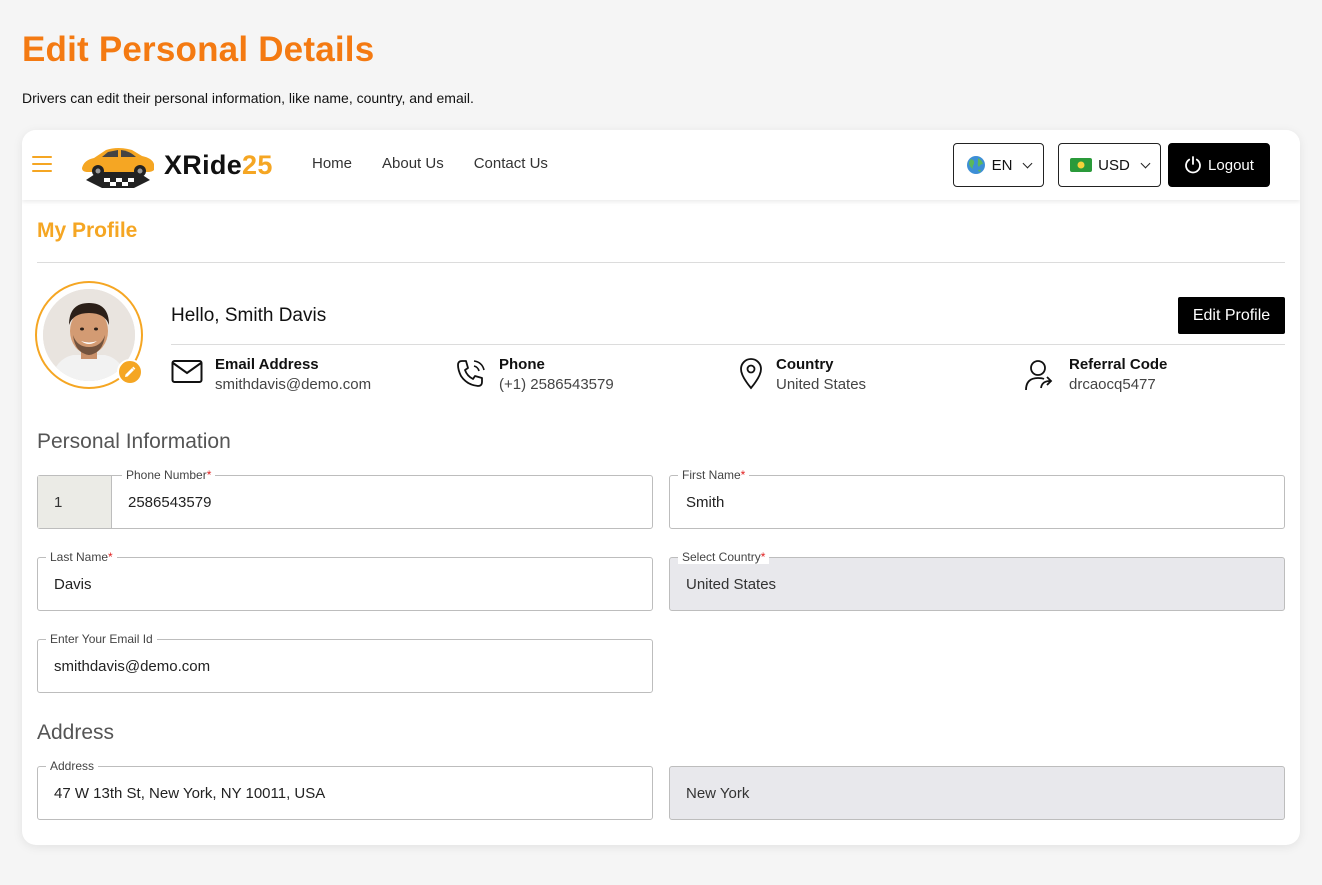  What do you see at coordinates (198, 49) in the screenshot?
I see `page-title: Edit Personal Details` at bounding box center [198, 49].